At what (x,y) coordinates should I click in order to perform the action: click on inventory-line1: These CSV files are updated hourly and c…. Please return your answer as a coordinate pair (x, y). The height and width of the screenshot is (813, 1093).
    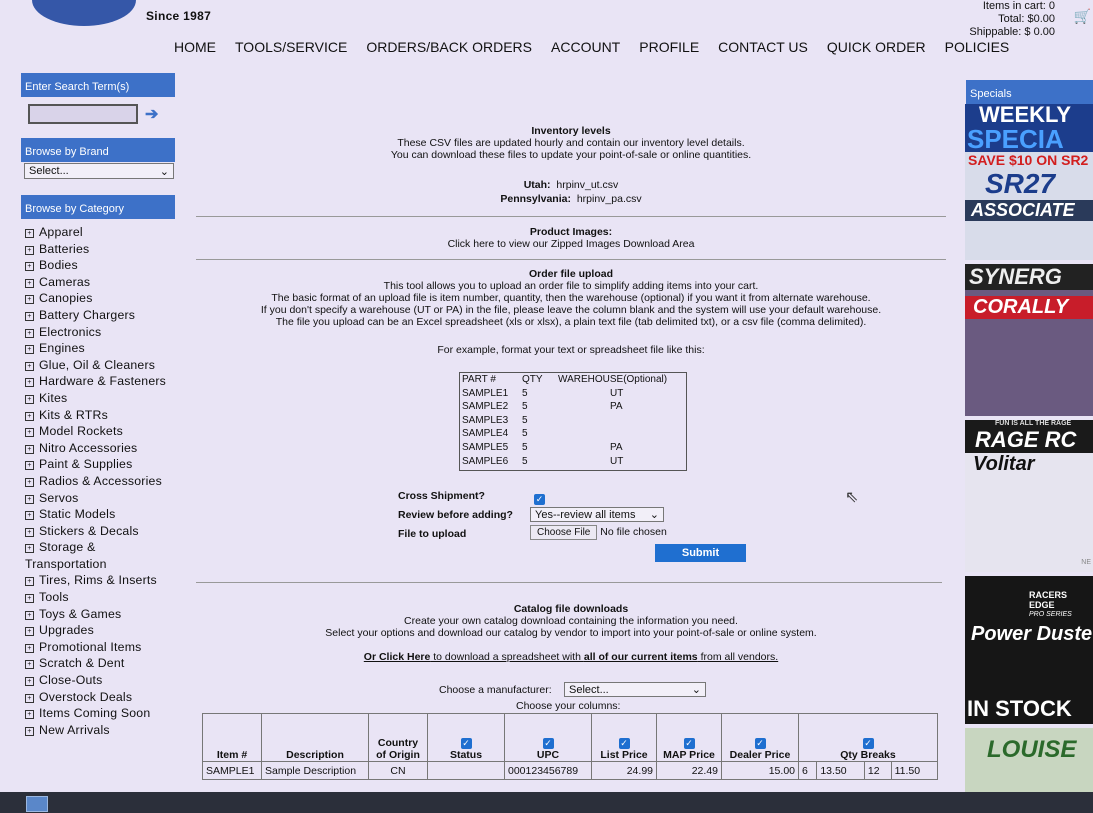
    Looking at the image, I should click on (571, 143).